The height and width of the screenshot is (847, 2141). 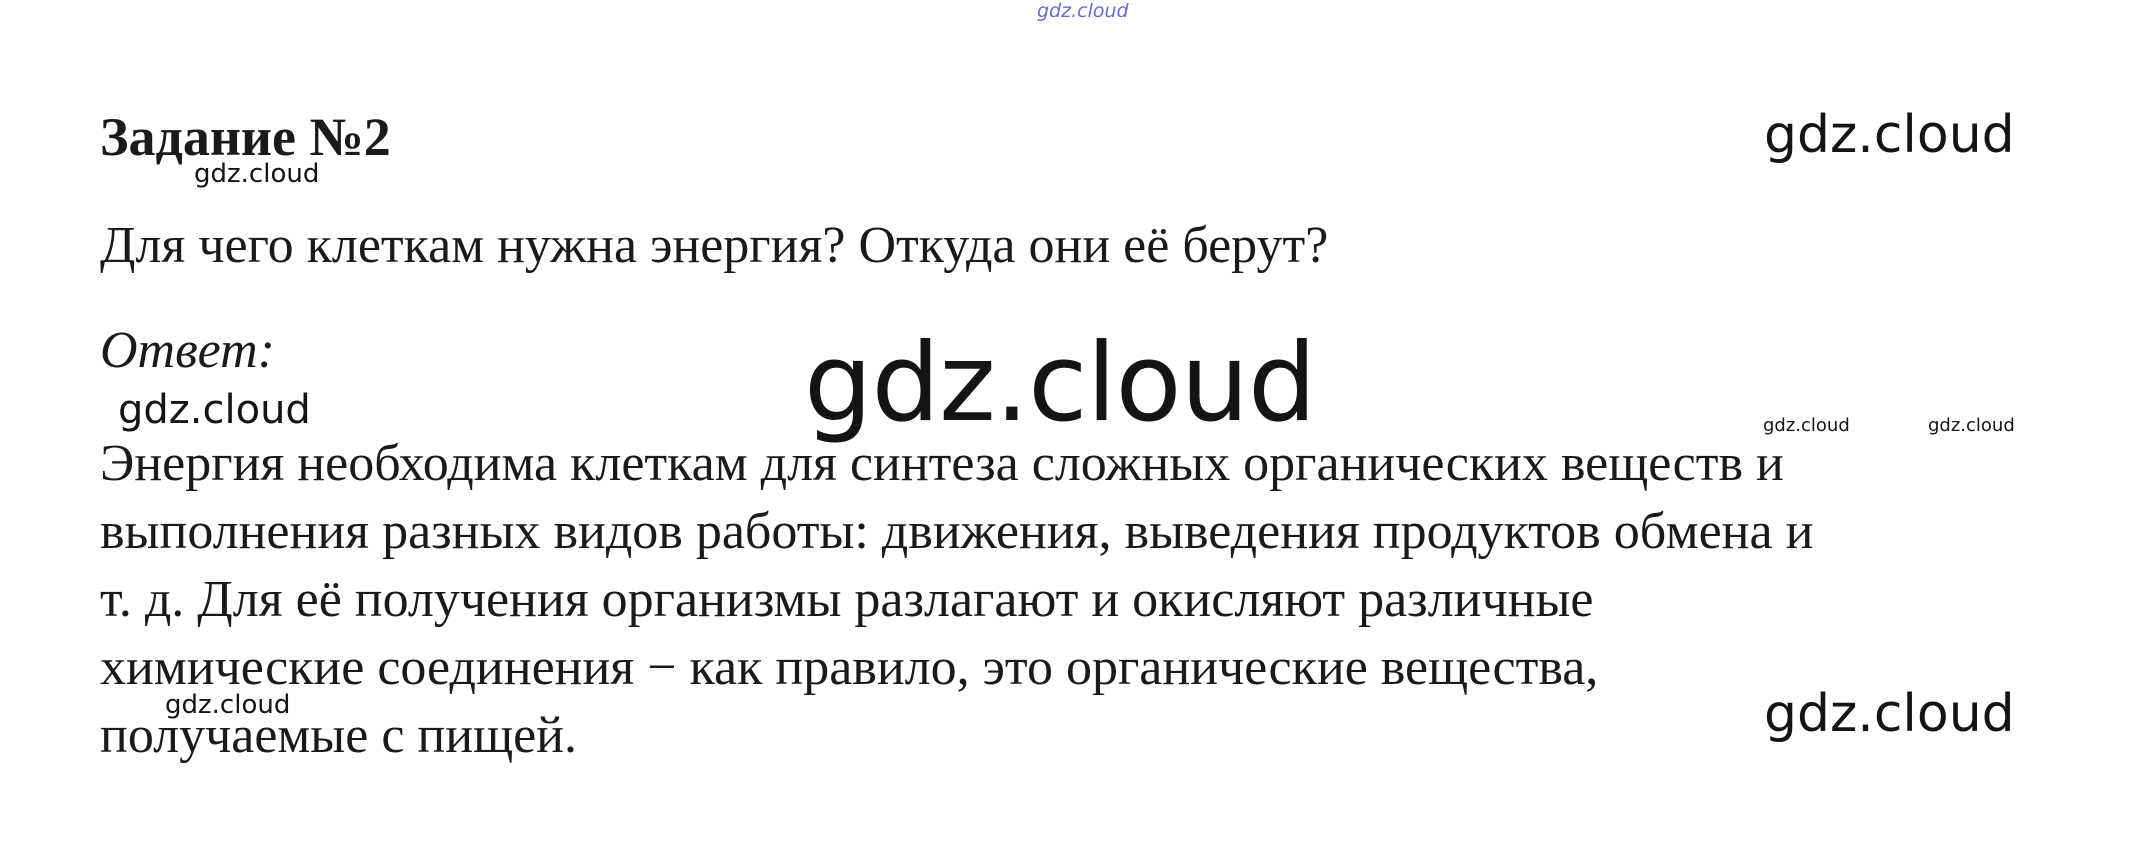 What do you see at coordinates (214, 410) in the screenshot?
I see `watermark-left-medium: gdz.cloud` at bounding box center [214, 410].